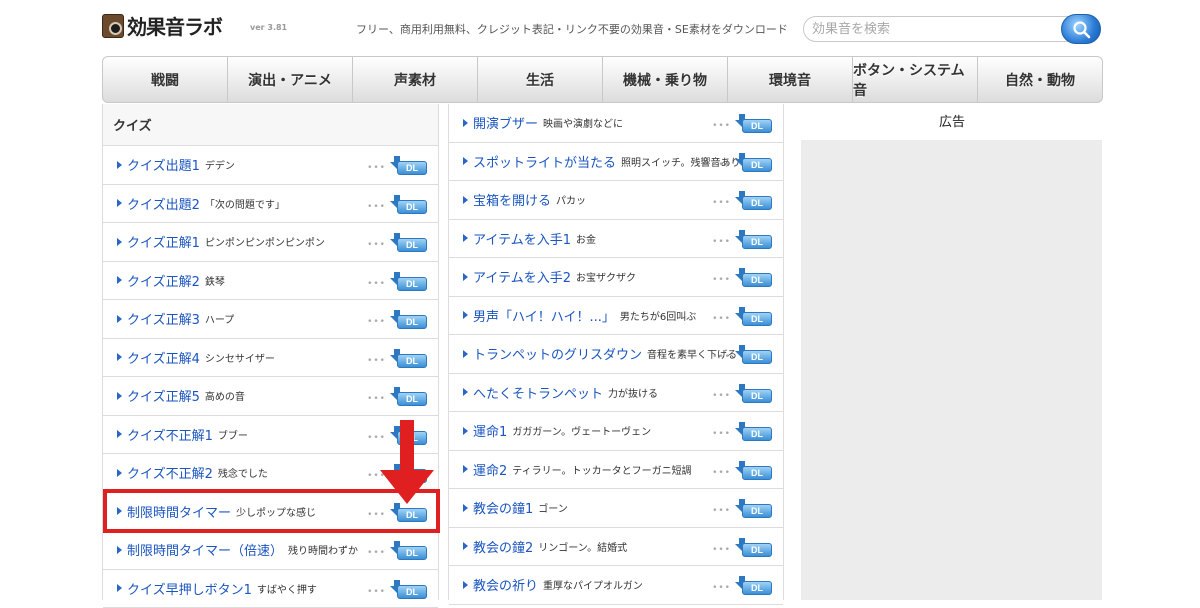 Image resolution: width=1200 pixels, height=608 pixels. What do you see at coordinates (205, 549) in the screenshot?
I see `sound-title-link: 制限時間タイマー（倍速）` at bounding box center [205, 549].